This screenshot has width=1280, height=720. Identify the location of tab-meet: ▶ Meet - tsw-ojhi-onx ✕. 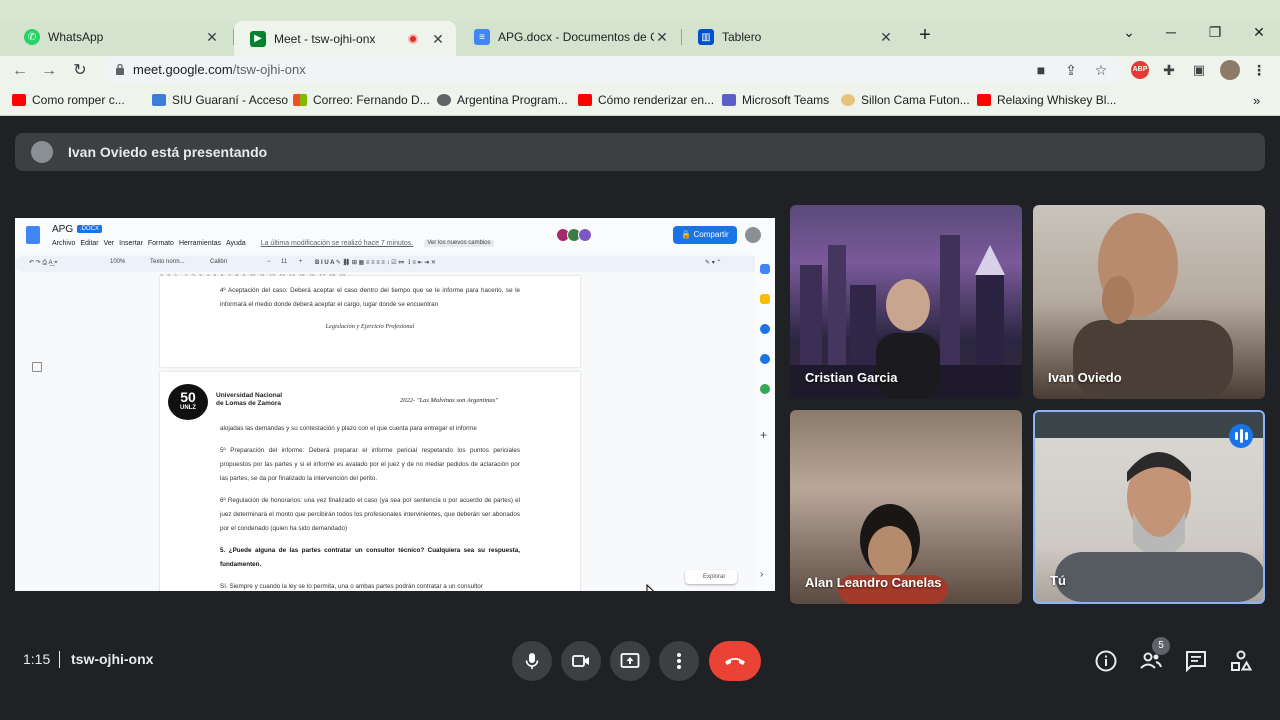
(345, 38).